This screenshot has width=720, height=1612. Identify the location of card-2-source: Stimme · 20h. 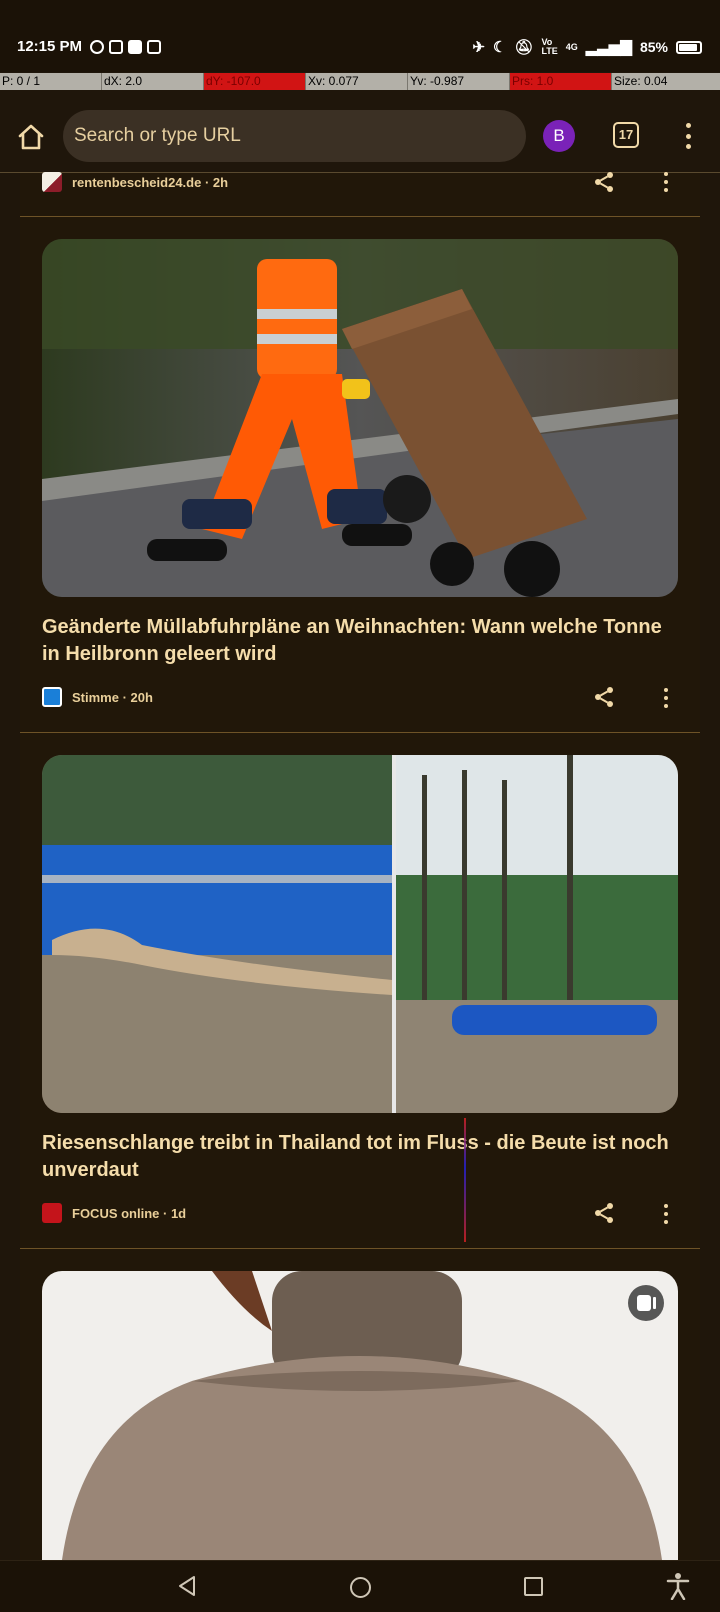
(97, 697).